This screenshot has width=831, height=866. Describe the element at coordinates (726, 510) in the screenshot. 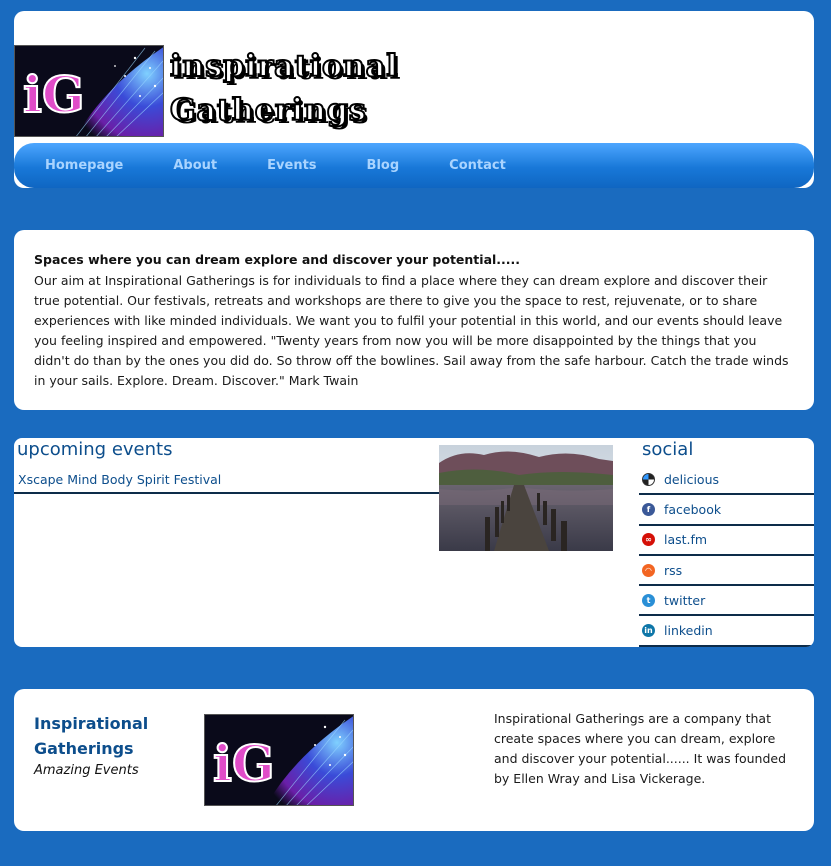

I see `social-link-facebook: f facebook` at that location.